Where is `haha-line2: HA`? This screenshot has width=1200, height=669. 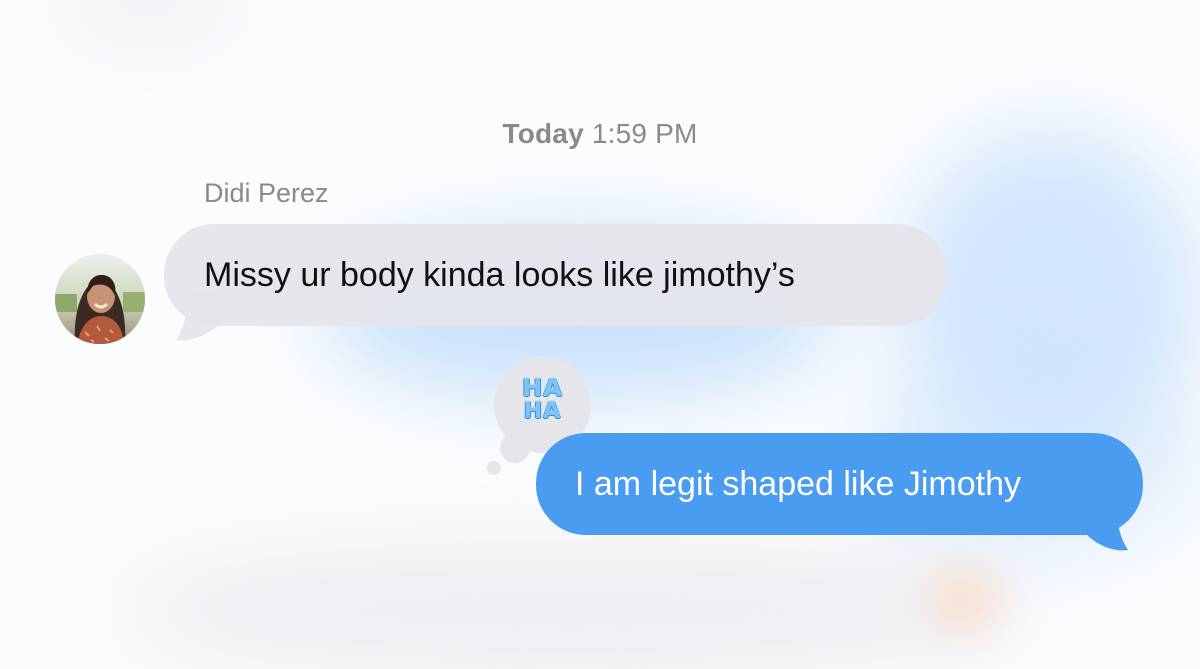
haha-line2: HA is located at coordinates (542, 411).